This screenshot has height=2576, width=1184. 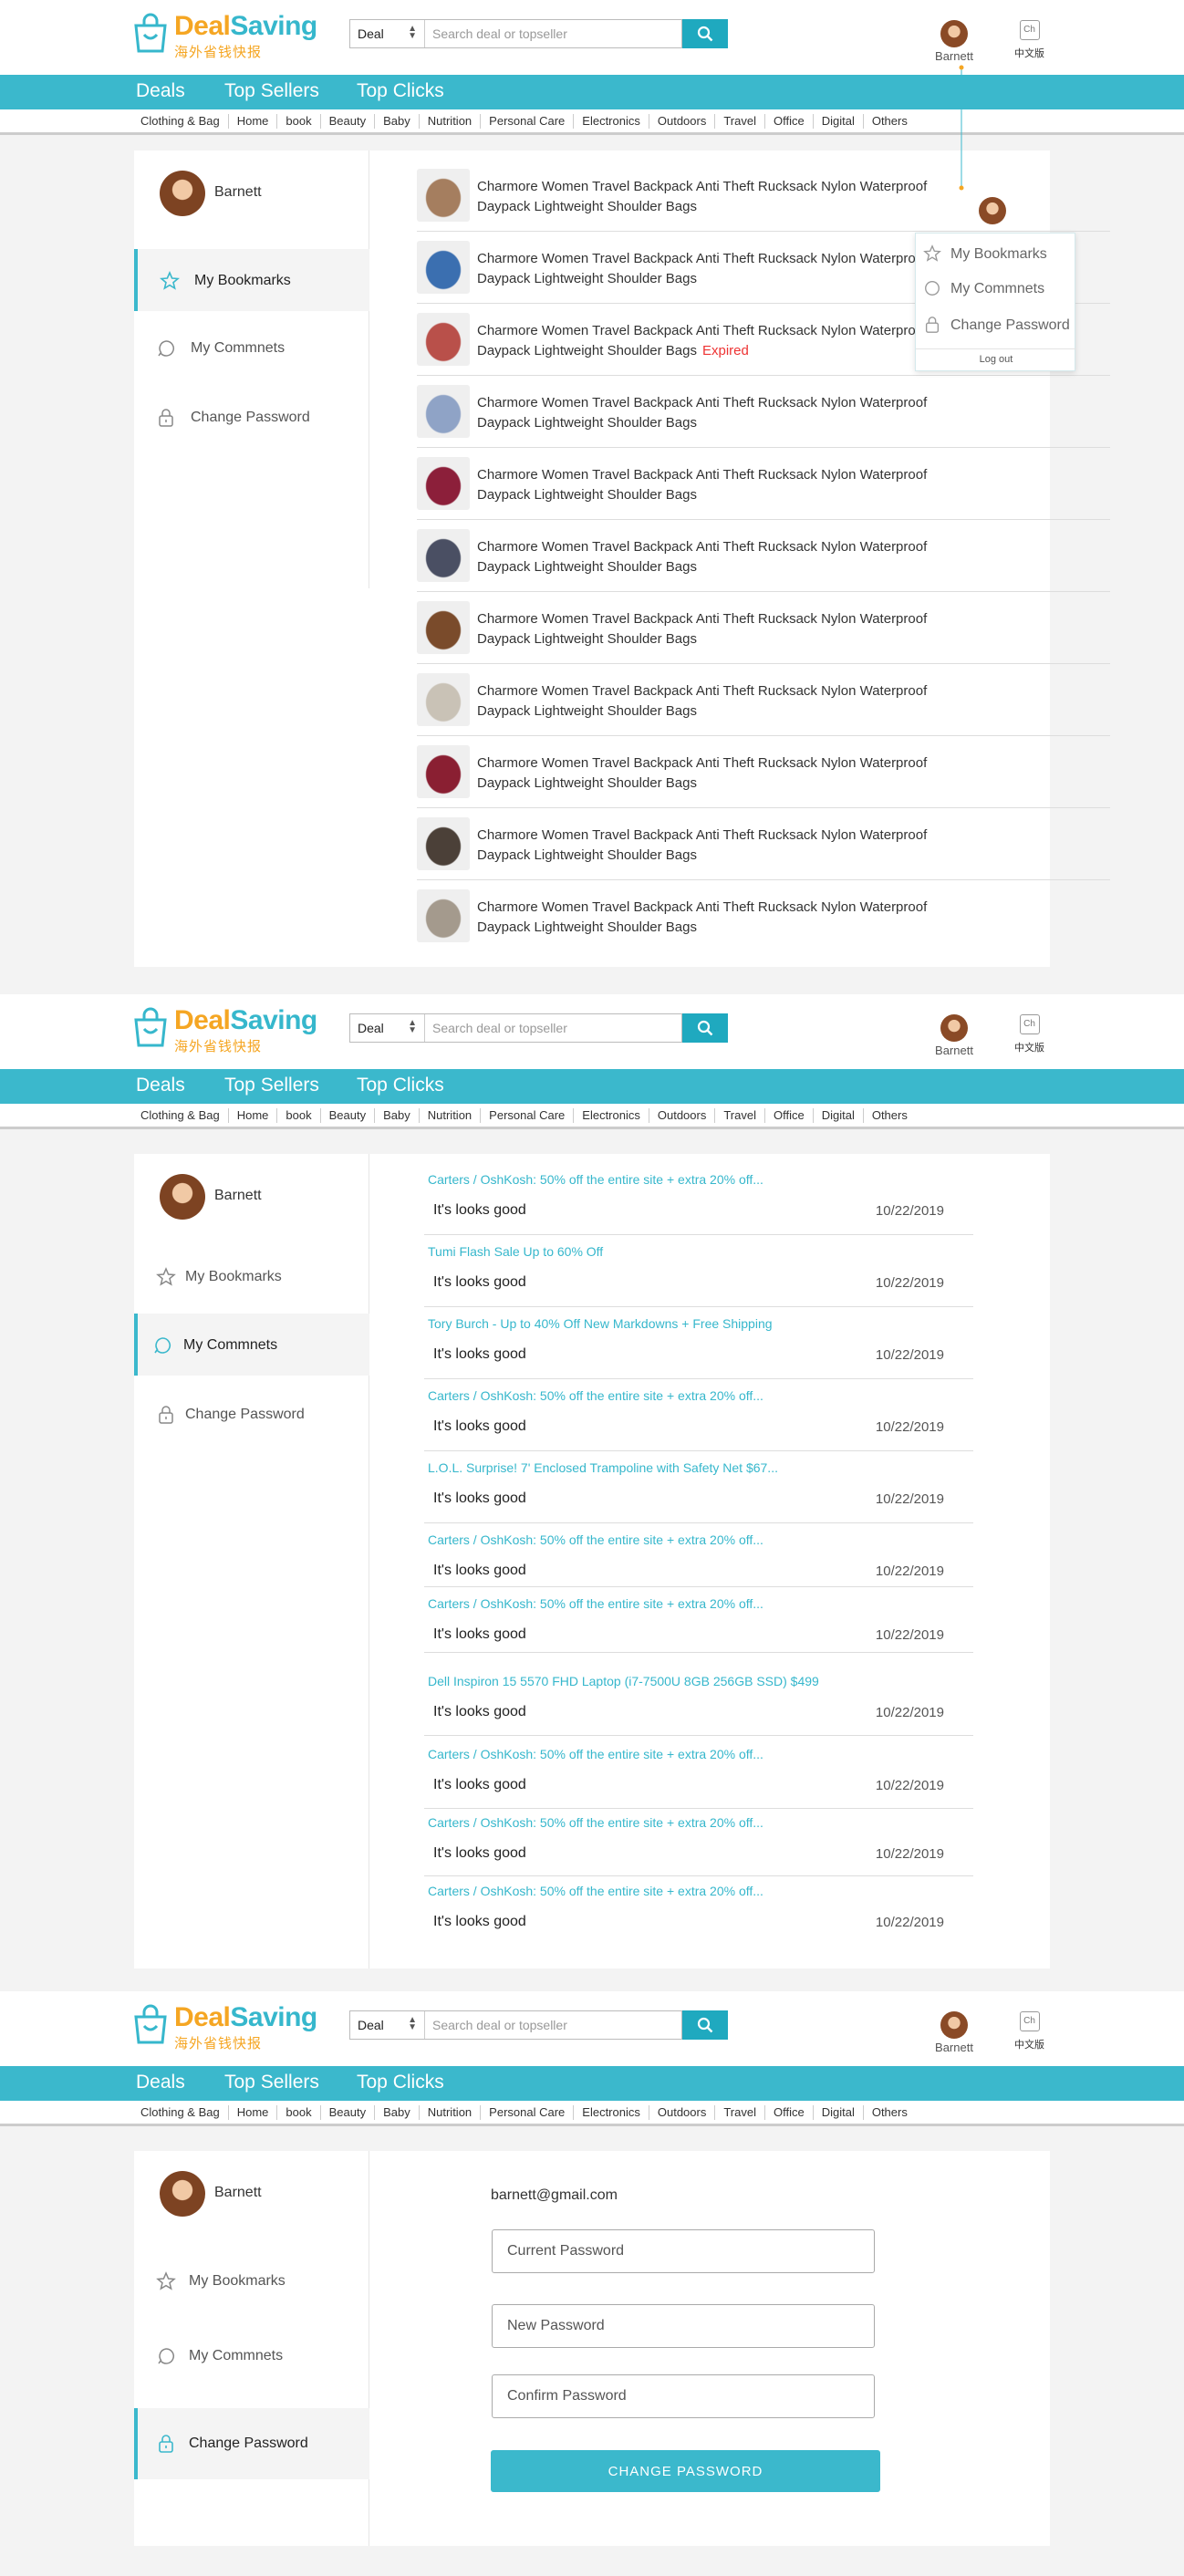 I want to click on change-password-button: CHANGE PASSWORD, so click(x=685, y=2471).